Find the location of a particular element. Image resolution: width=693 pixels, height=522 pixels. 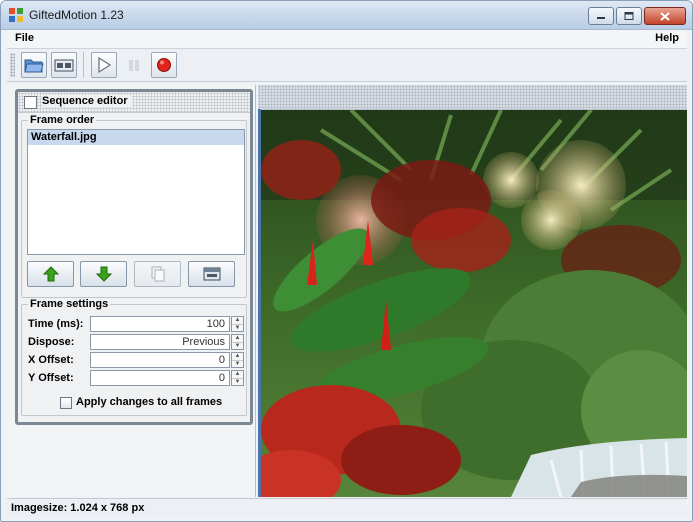

open-folder-icon is located at coordinates (34, 66).